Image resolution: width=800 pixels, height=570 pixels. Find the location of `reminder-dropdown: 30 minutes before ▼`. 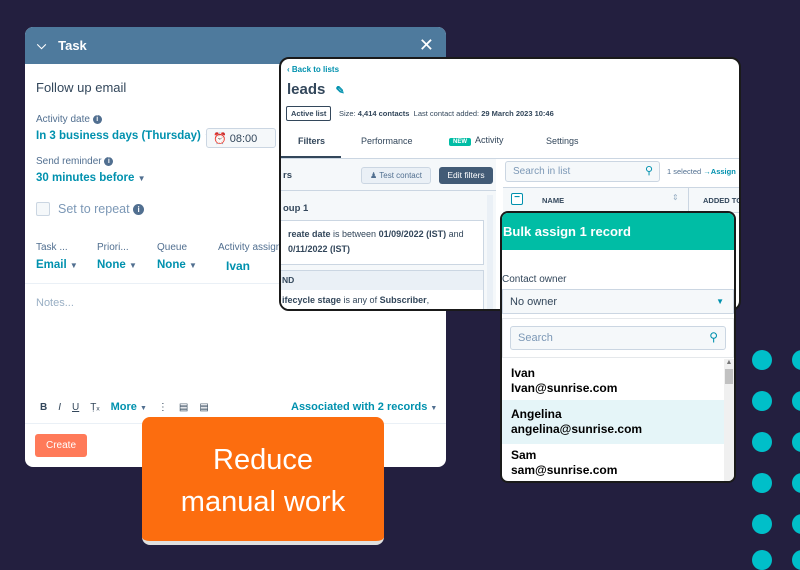

reminder-dropdown: 30 minutes before ▼ is located at coordinates (91, 178).